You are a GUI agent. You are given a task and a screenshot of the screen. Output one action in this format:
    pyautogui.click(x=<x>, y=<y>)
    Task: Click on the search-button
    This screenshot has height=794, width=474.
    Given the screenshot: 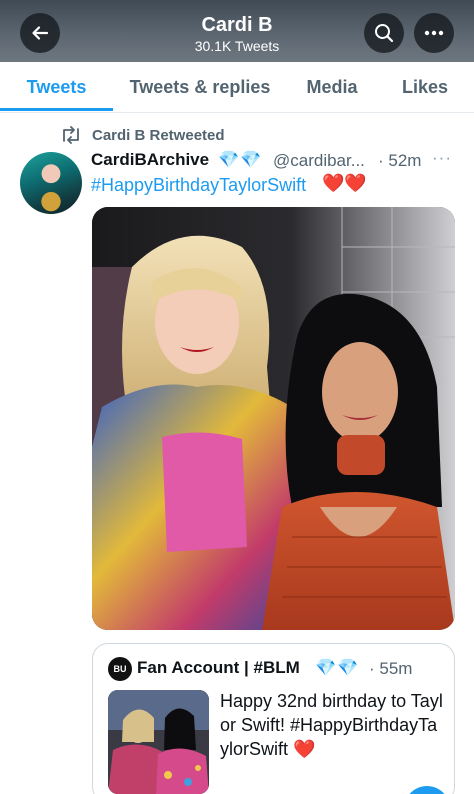 What is the action you would take?
    pyautogui.click(x=384, y=33)
    